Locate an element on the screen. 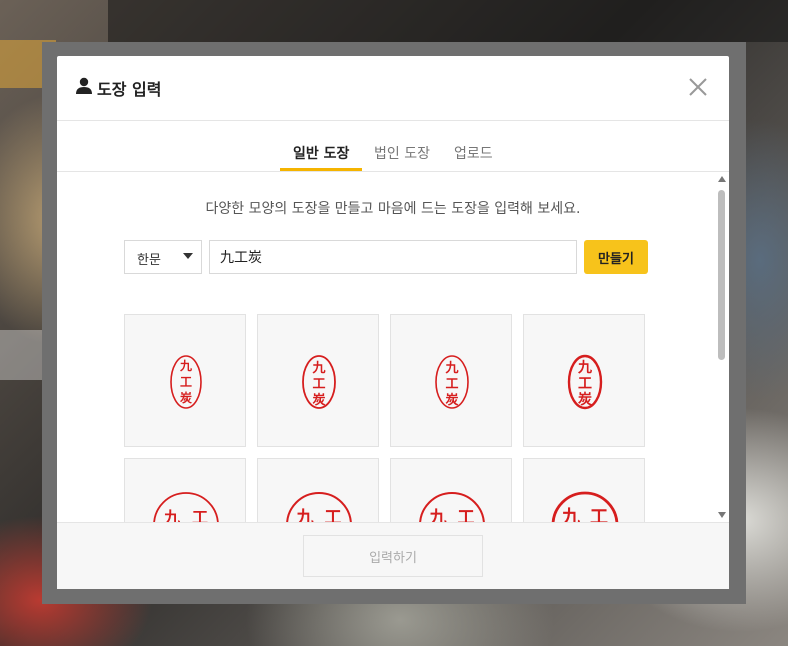 This screenshot has width=788, height=646. user-icon is located at coordinates (84, 88).